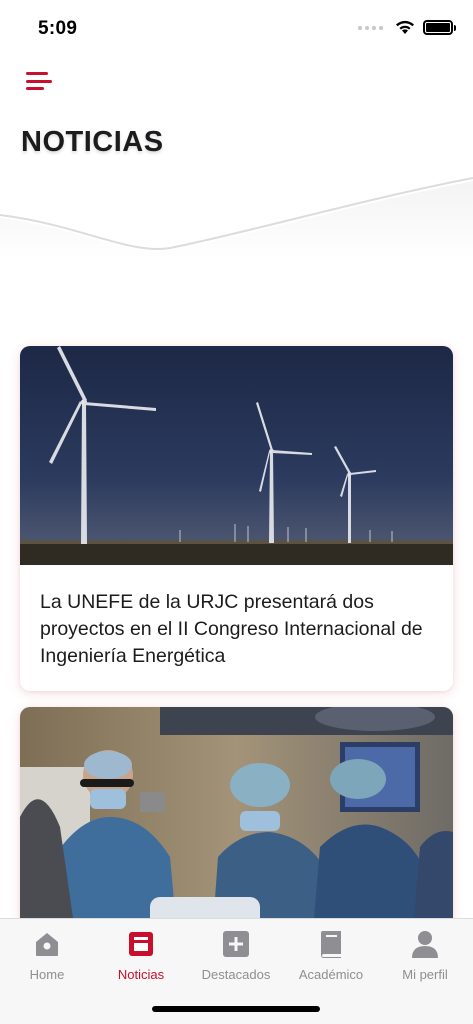 Image resolution: width=473 pixels, height=1024 pixels. I want to click on tab-mi-perfil: Mi perfil, so click(425, 955).